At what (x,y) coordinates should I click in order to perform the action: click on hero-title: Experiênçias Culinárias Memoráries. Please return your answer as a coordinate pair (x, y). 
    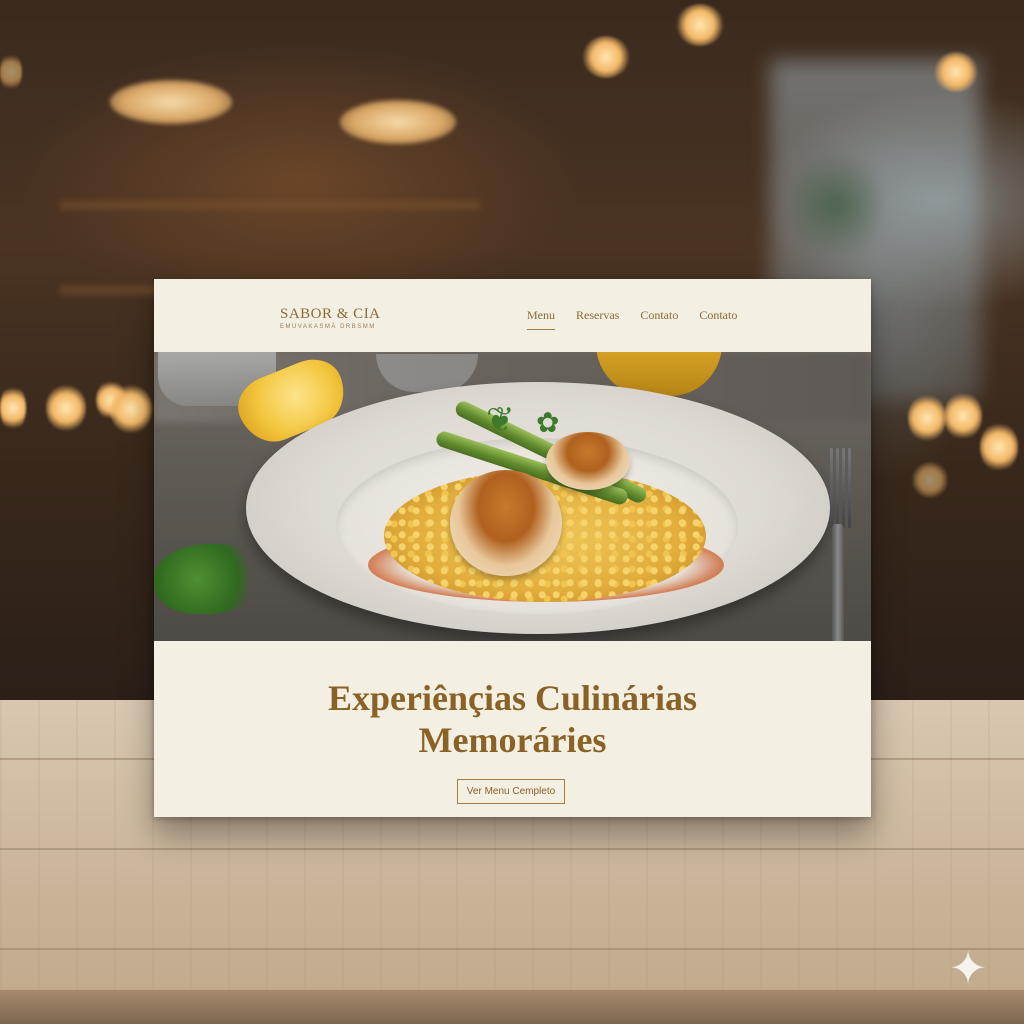
    Looking at the image, I should click on (512, 719).